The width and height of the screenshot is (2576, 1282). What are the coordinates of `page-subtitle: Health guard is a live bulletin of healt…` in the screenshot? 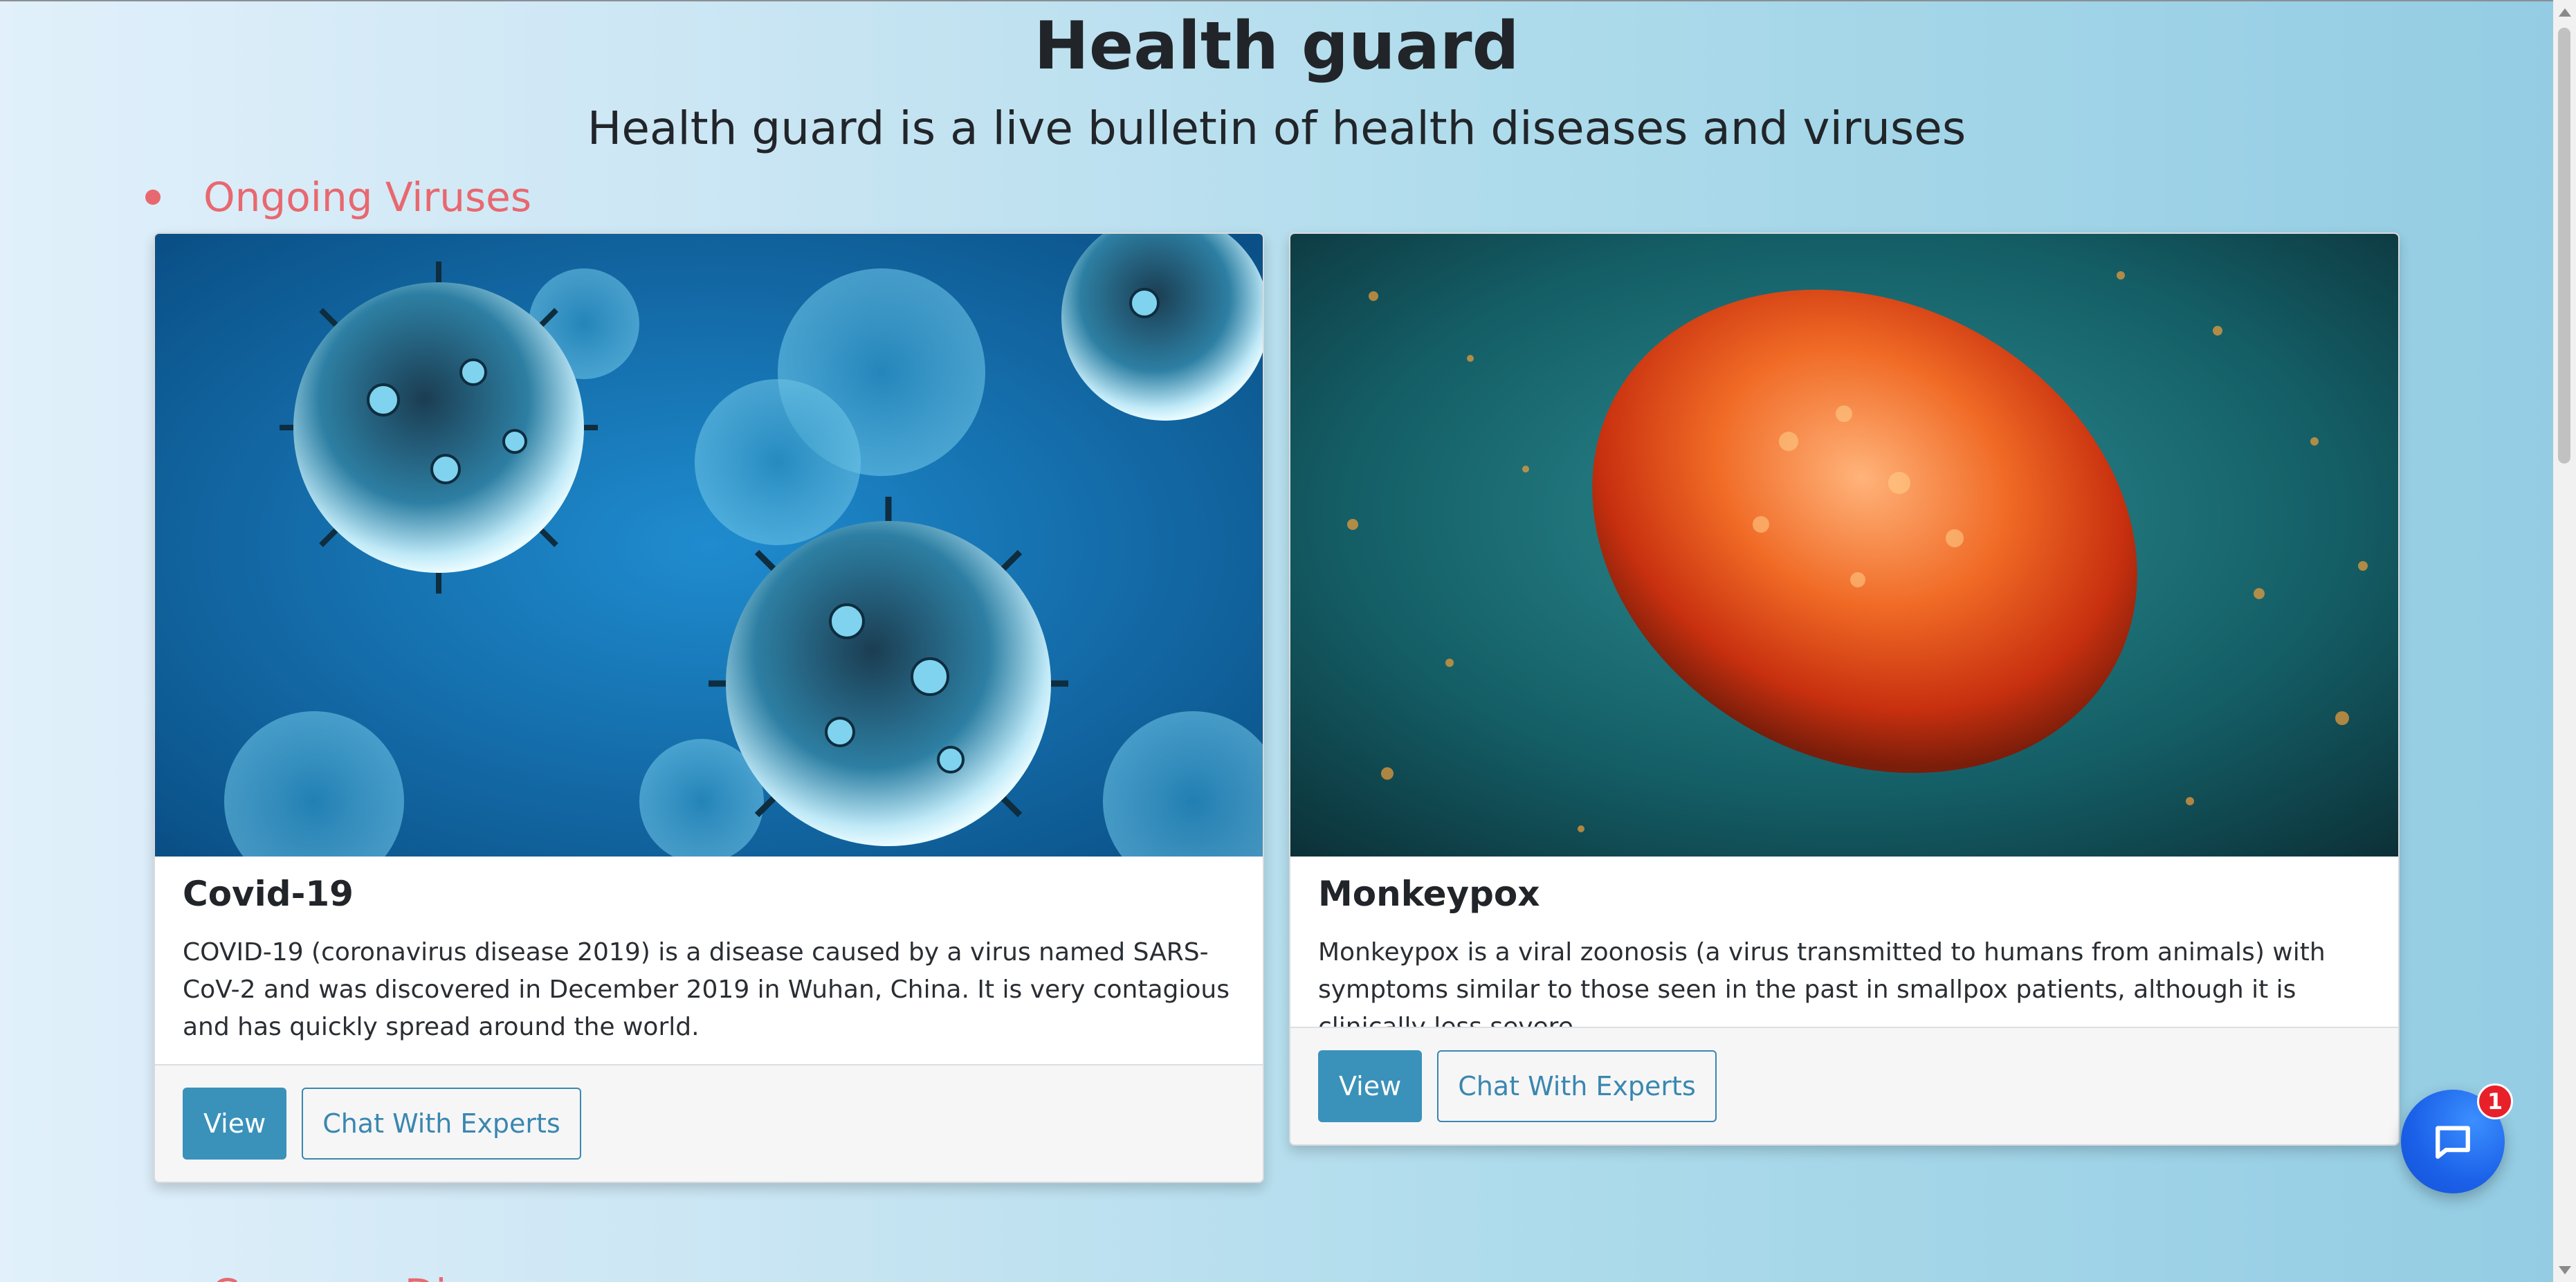 It's located at (1277, 129).